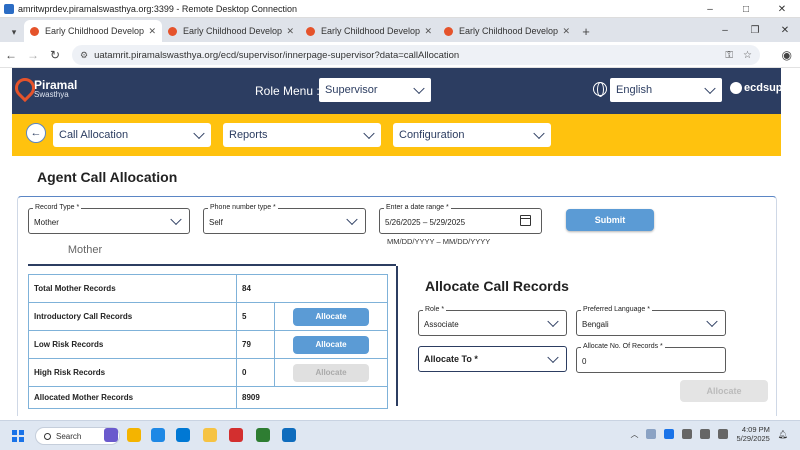 The width and height of the screenshot is (800, 450). Describe the element at coordinates (93, 31) in the screenshot. I see `browser-tab-1: Early Childhood Development ✕` at that location.